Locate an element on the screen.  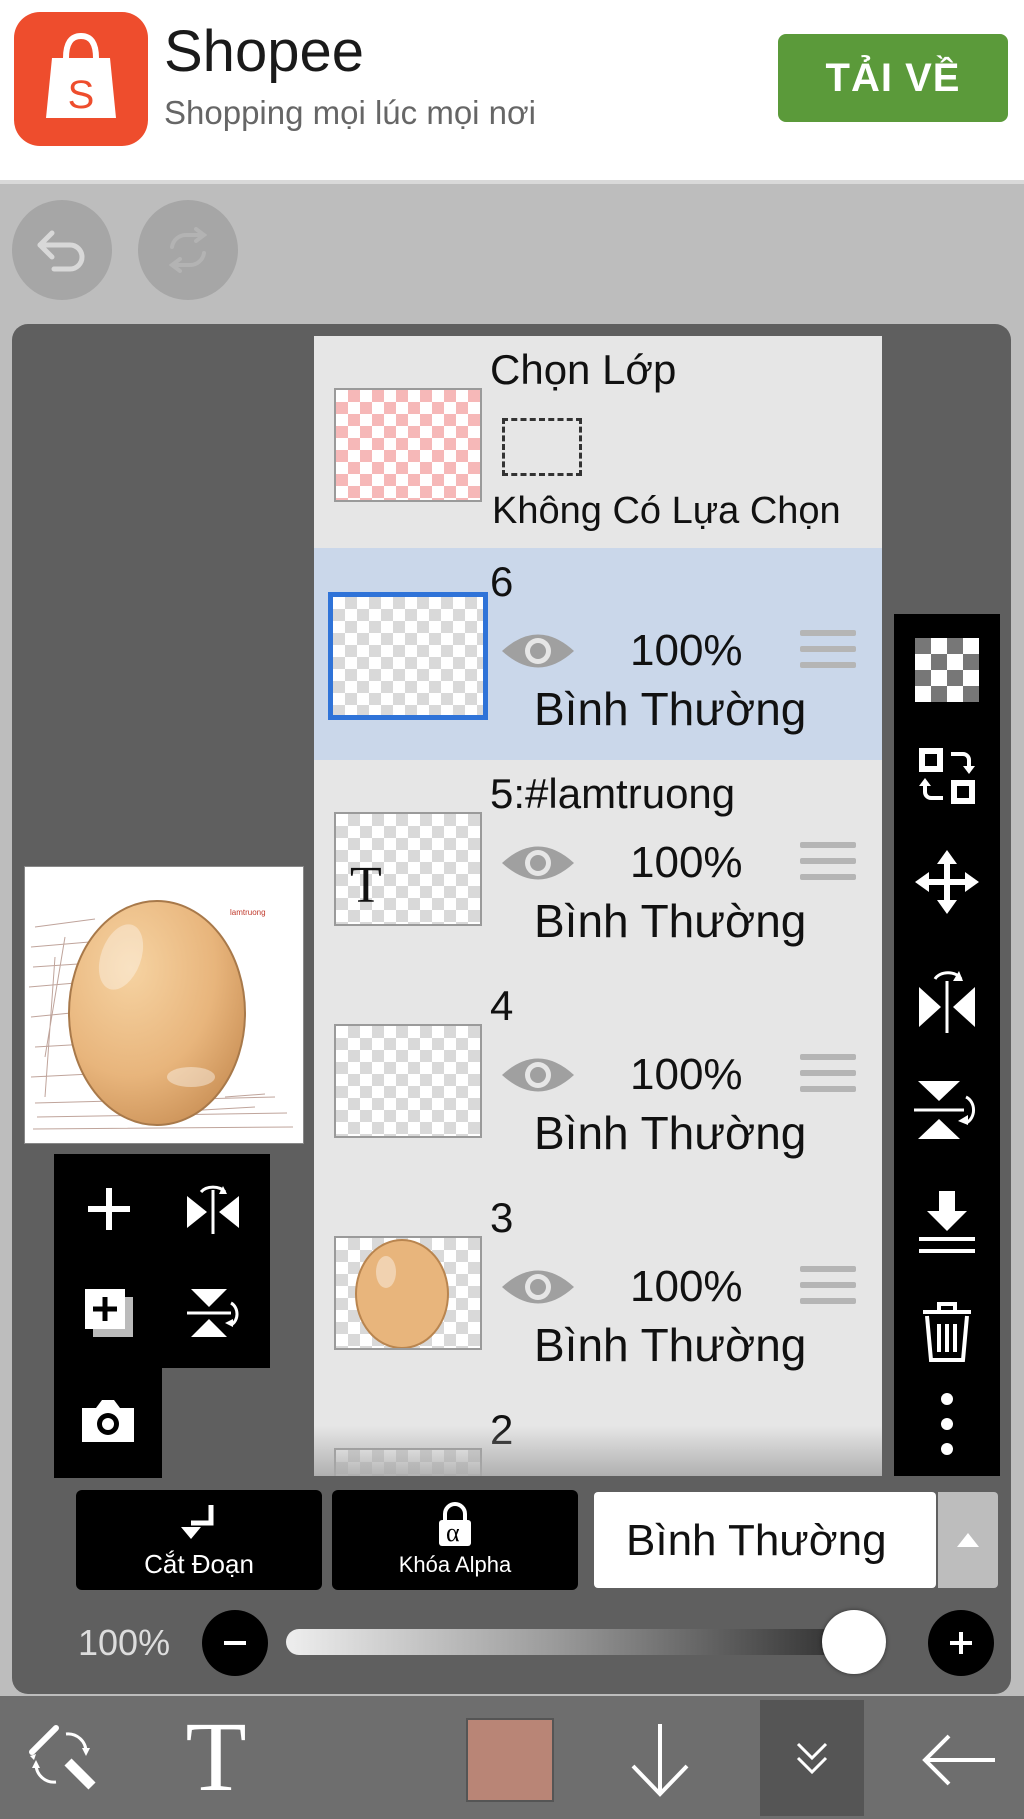
clipping-label: Cắt Đoạn is located at coordinates (199, 1563).